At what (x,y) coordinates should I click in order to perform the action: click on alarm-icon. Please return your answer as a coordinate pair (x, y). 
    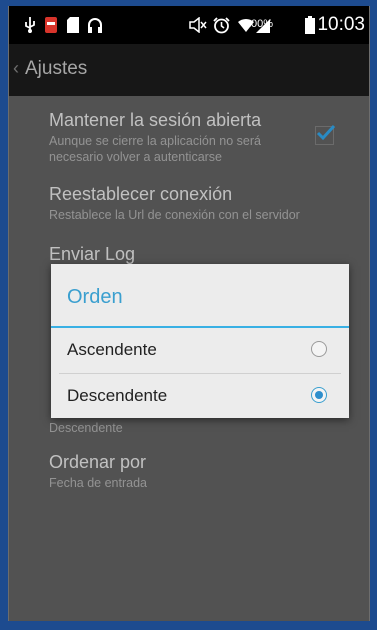
    Looking at the image, I should click on (221, 28).